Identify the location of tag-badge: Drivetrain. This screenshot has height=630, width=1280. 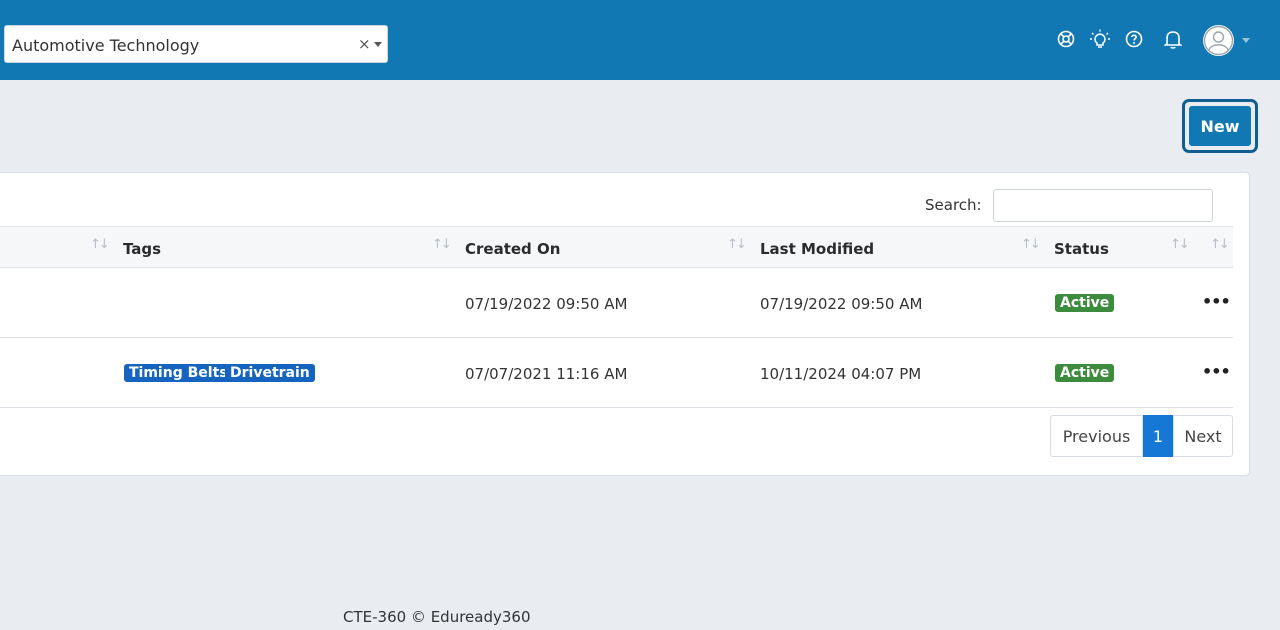
(270, 373).